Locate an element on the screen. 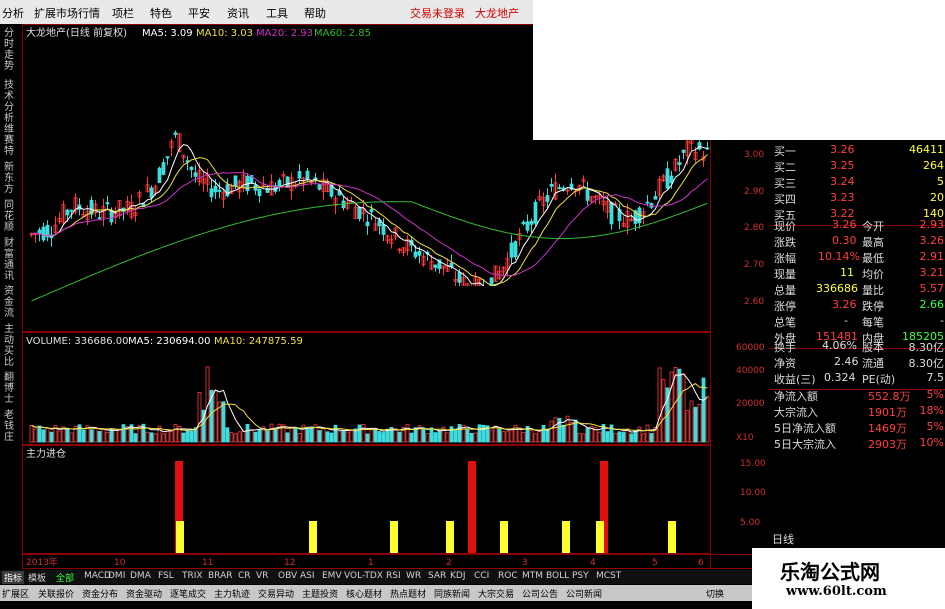 The width and height of the screenshot is (945, 609). vtab-weisaite: 维赛特 is located at coordinates (10, 140).